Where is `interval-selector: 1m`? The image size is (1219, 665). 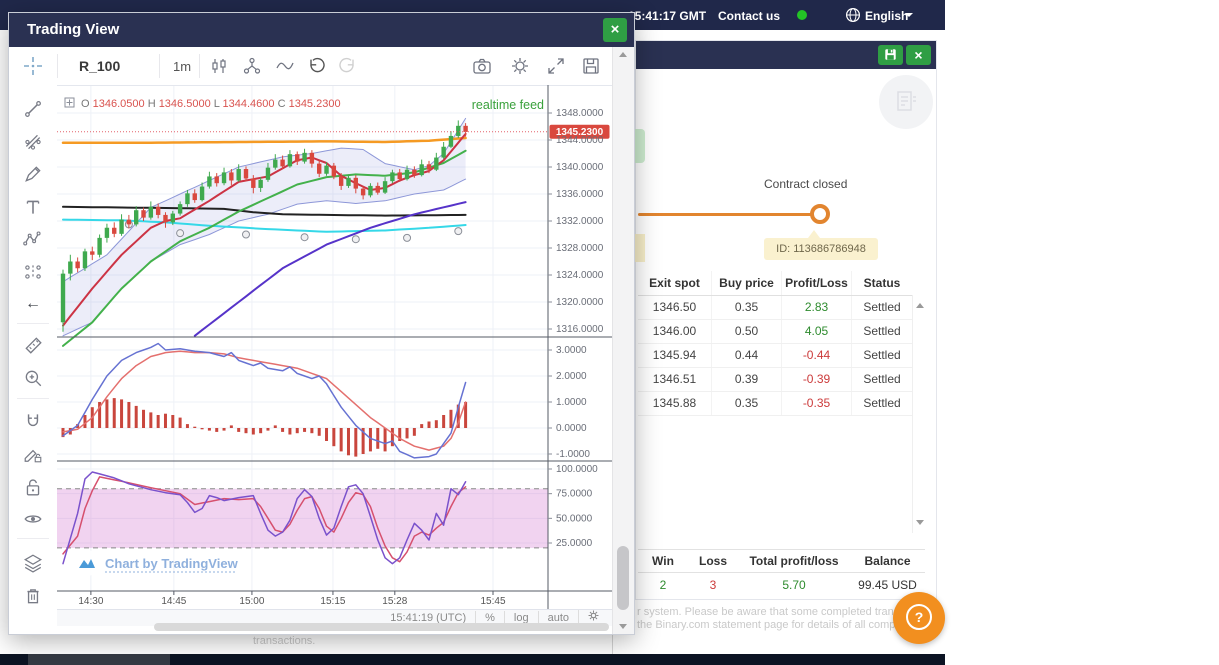 interval-selector: 1m is located at coordinates (182, 66).